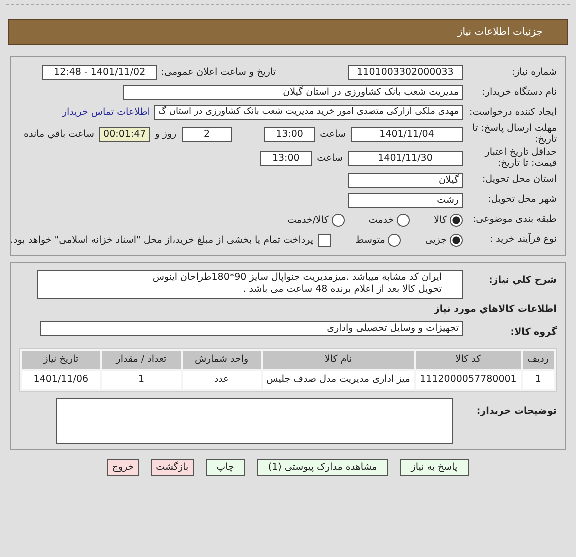 This screenshot has width=576, height=557. What do you see at coordinates (405, 200) in the screenshot?
I see `city-field: رشت` at bounding box center [405, 200].